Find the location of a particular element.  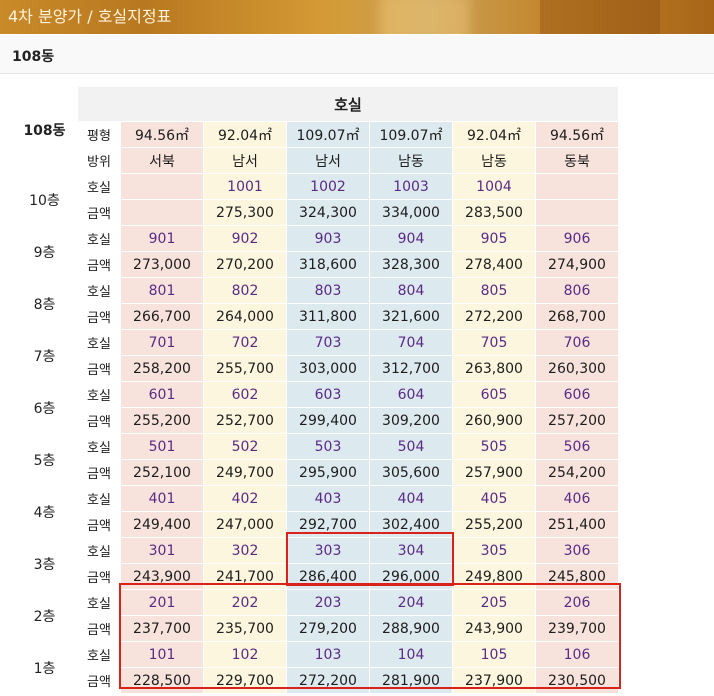

room-number-cell: 405 is located at coordinates (494, 498).